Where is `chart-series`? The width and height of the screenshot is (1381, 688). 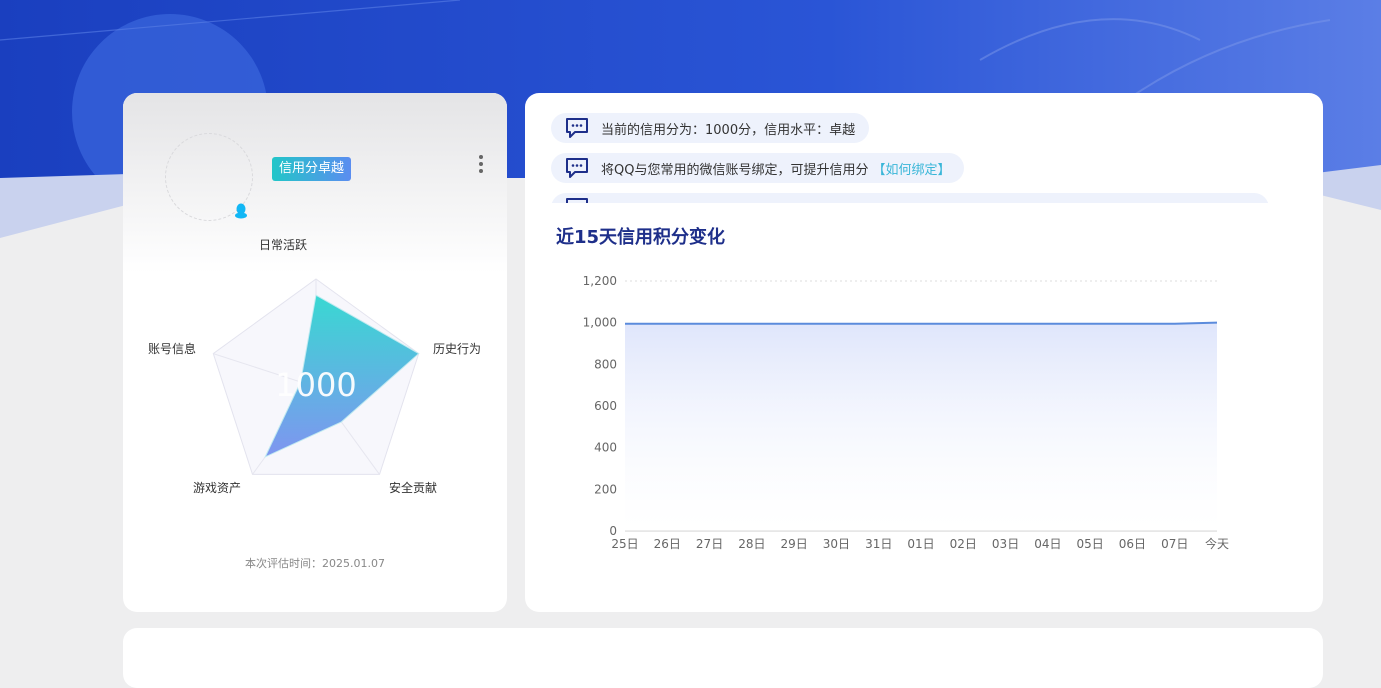
chart-series is located at coordinates (921, 427).